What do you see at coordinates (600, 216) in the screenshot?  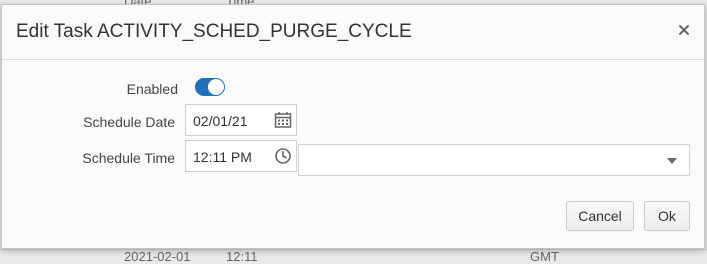 I see `cancel-button: Cancel` at bounding box center [600, 216].